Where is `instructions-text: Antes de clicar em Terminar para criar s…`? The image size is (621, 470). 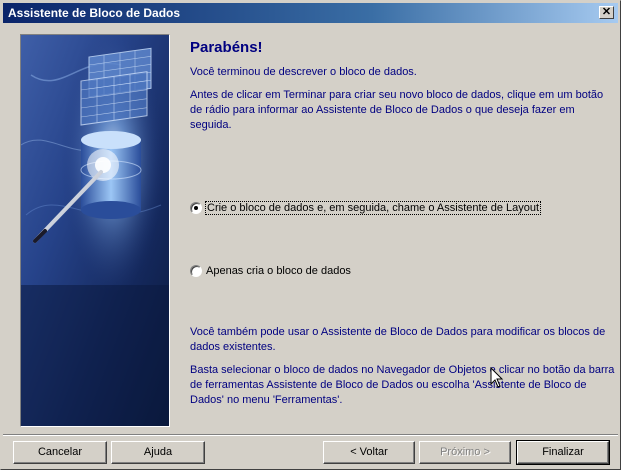 instructions-text: Antes de clicar em Terminar para criar s… is located at coordinates (397, 110).